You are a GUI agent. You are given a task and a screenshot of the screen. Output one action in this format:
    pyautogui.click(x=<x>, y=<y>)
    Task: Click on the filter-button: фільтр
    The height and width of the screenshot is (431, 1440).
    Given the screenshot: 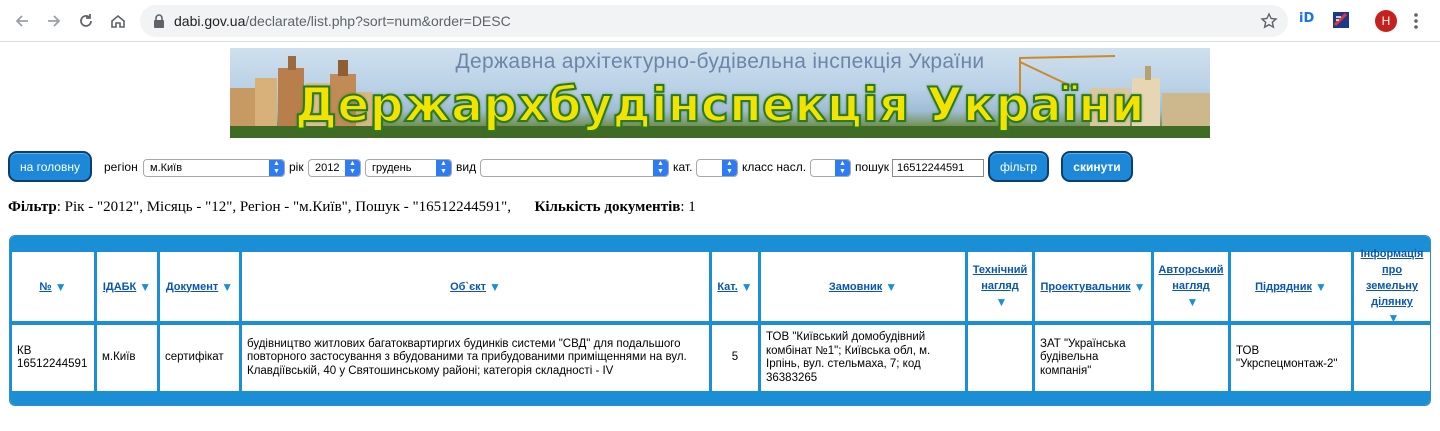 What is the action you would take?
    pyautogui.click(x=1018, y=166)
    